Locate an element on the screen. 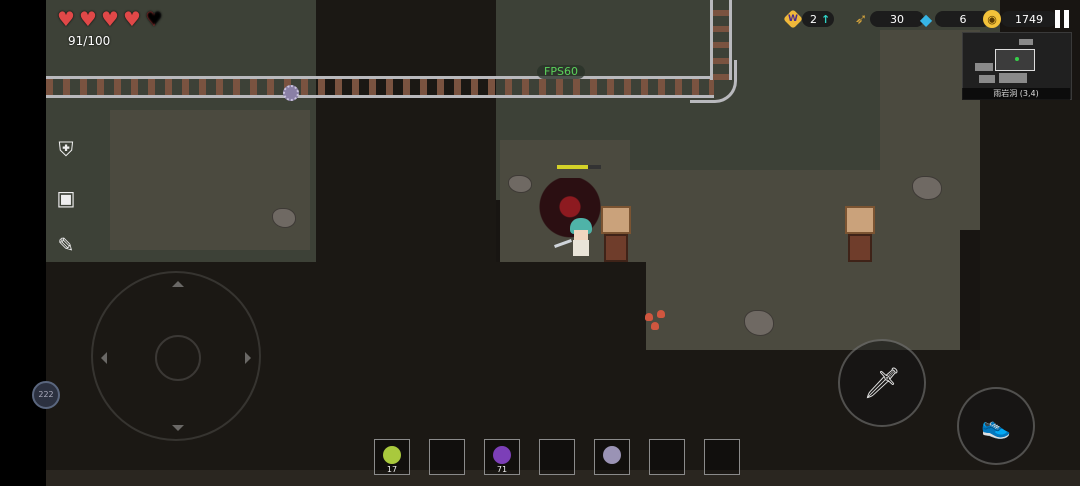 This screenshot has height=486, width=1080. gem-value: 6 is located at coordinates (963, 19).